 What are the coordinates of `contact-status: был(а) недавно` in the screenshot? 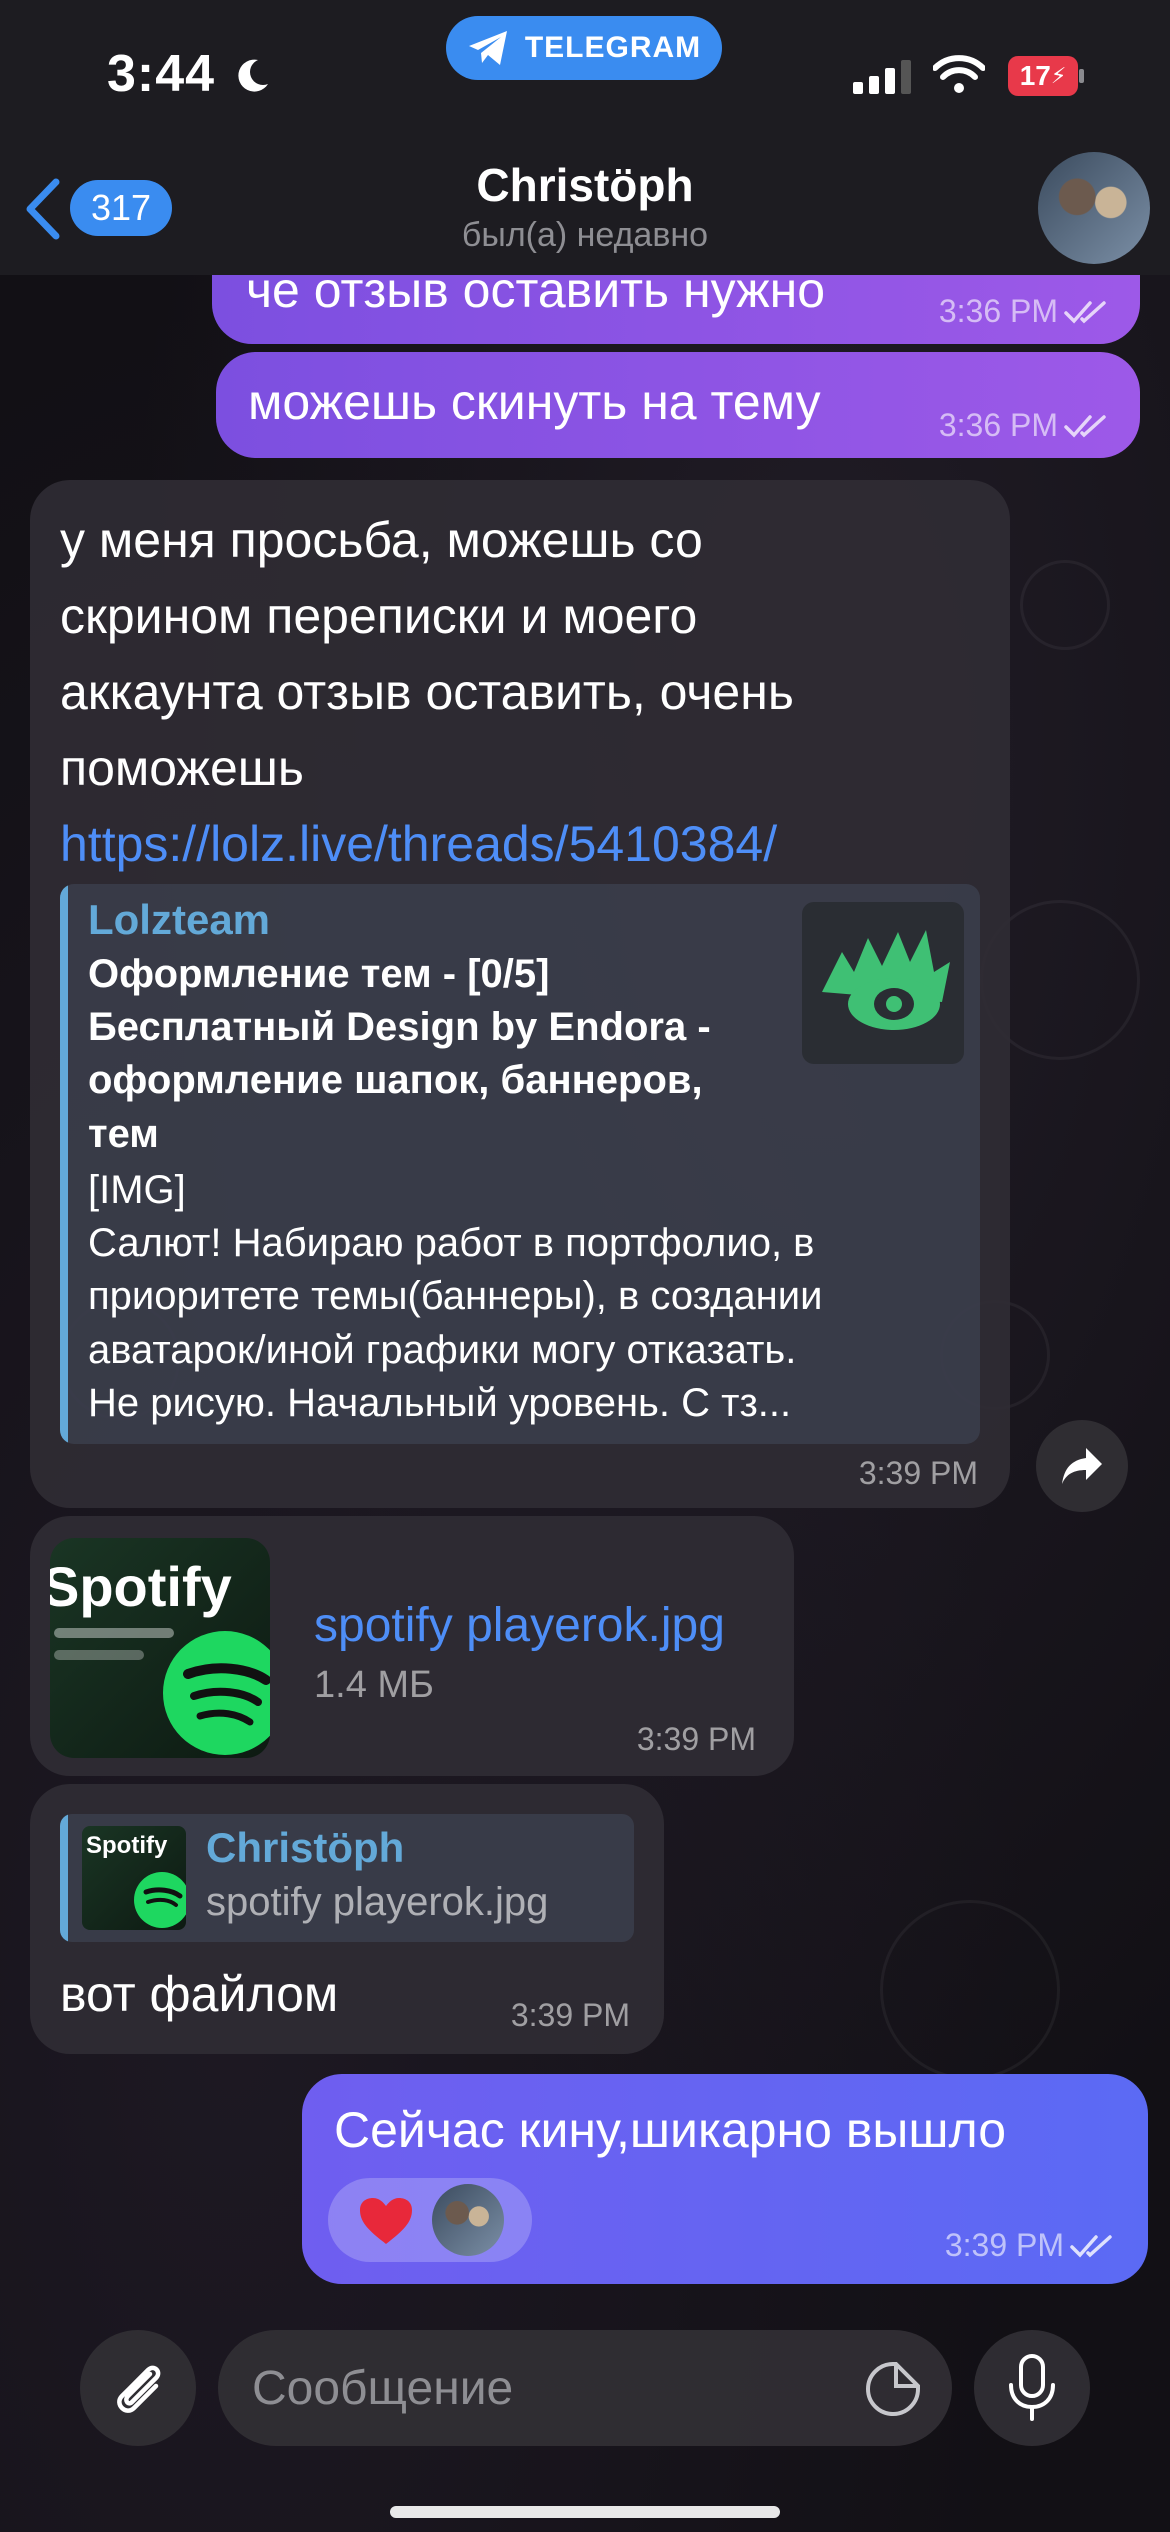 It's located at (585, 235).